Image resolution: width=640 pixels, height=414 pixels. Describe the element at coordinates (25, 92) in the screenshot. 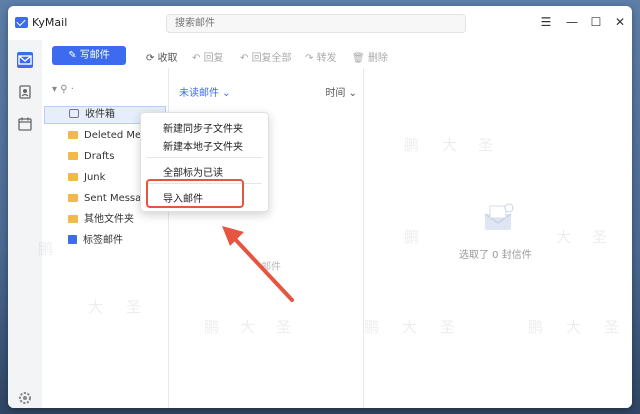

I see `contacts-icon` at that location.